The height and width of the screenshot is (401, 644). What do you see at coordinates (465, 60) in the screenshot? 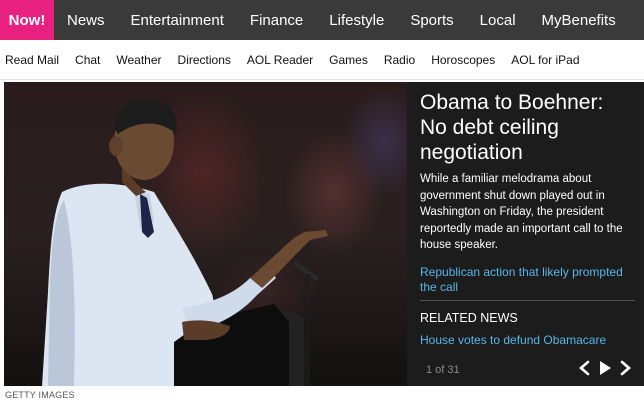
I see `quick-link-horoscopes: Horoscopes` at bounding box center [465, 60].